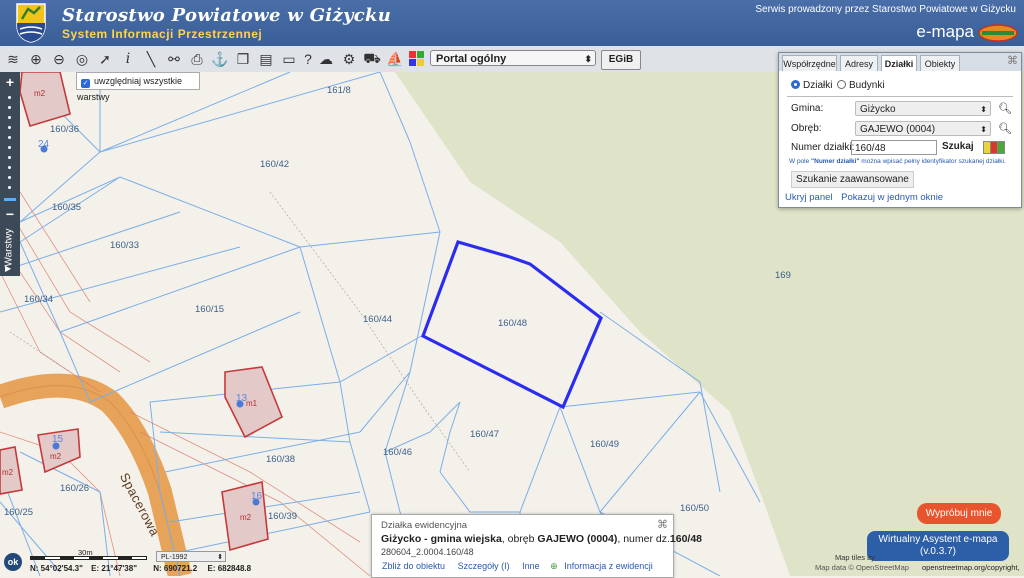  What do you see at coordinates (257, 496) in the screenshot?
I see `address-number: 16` at bounding box center [257, 496].